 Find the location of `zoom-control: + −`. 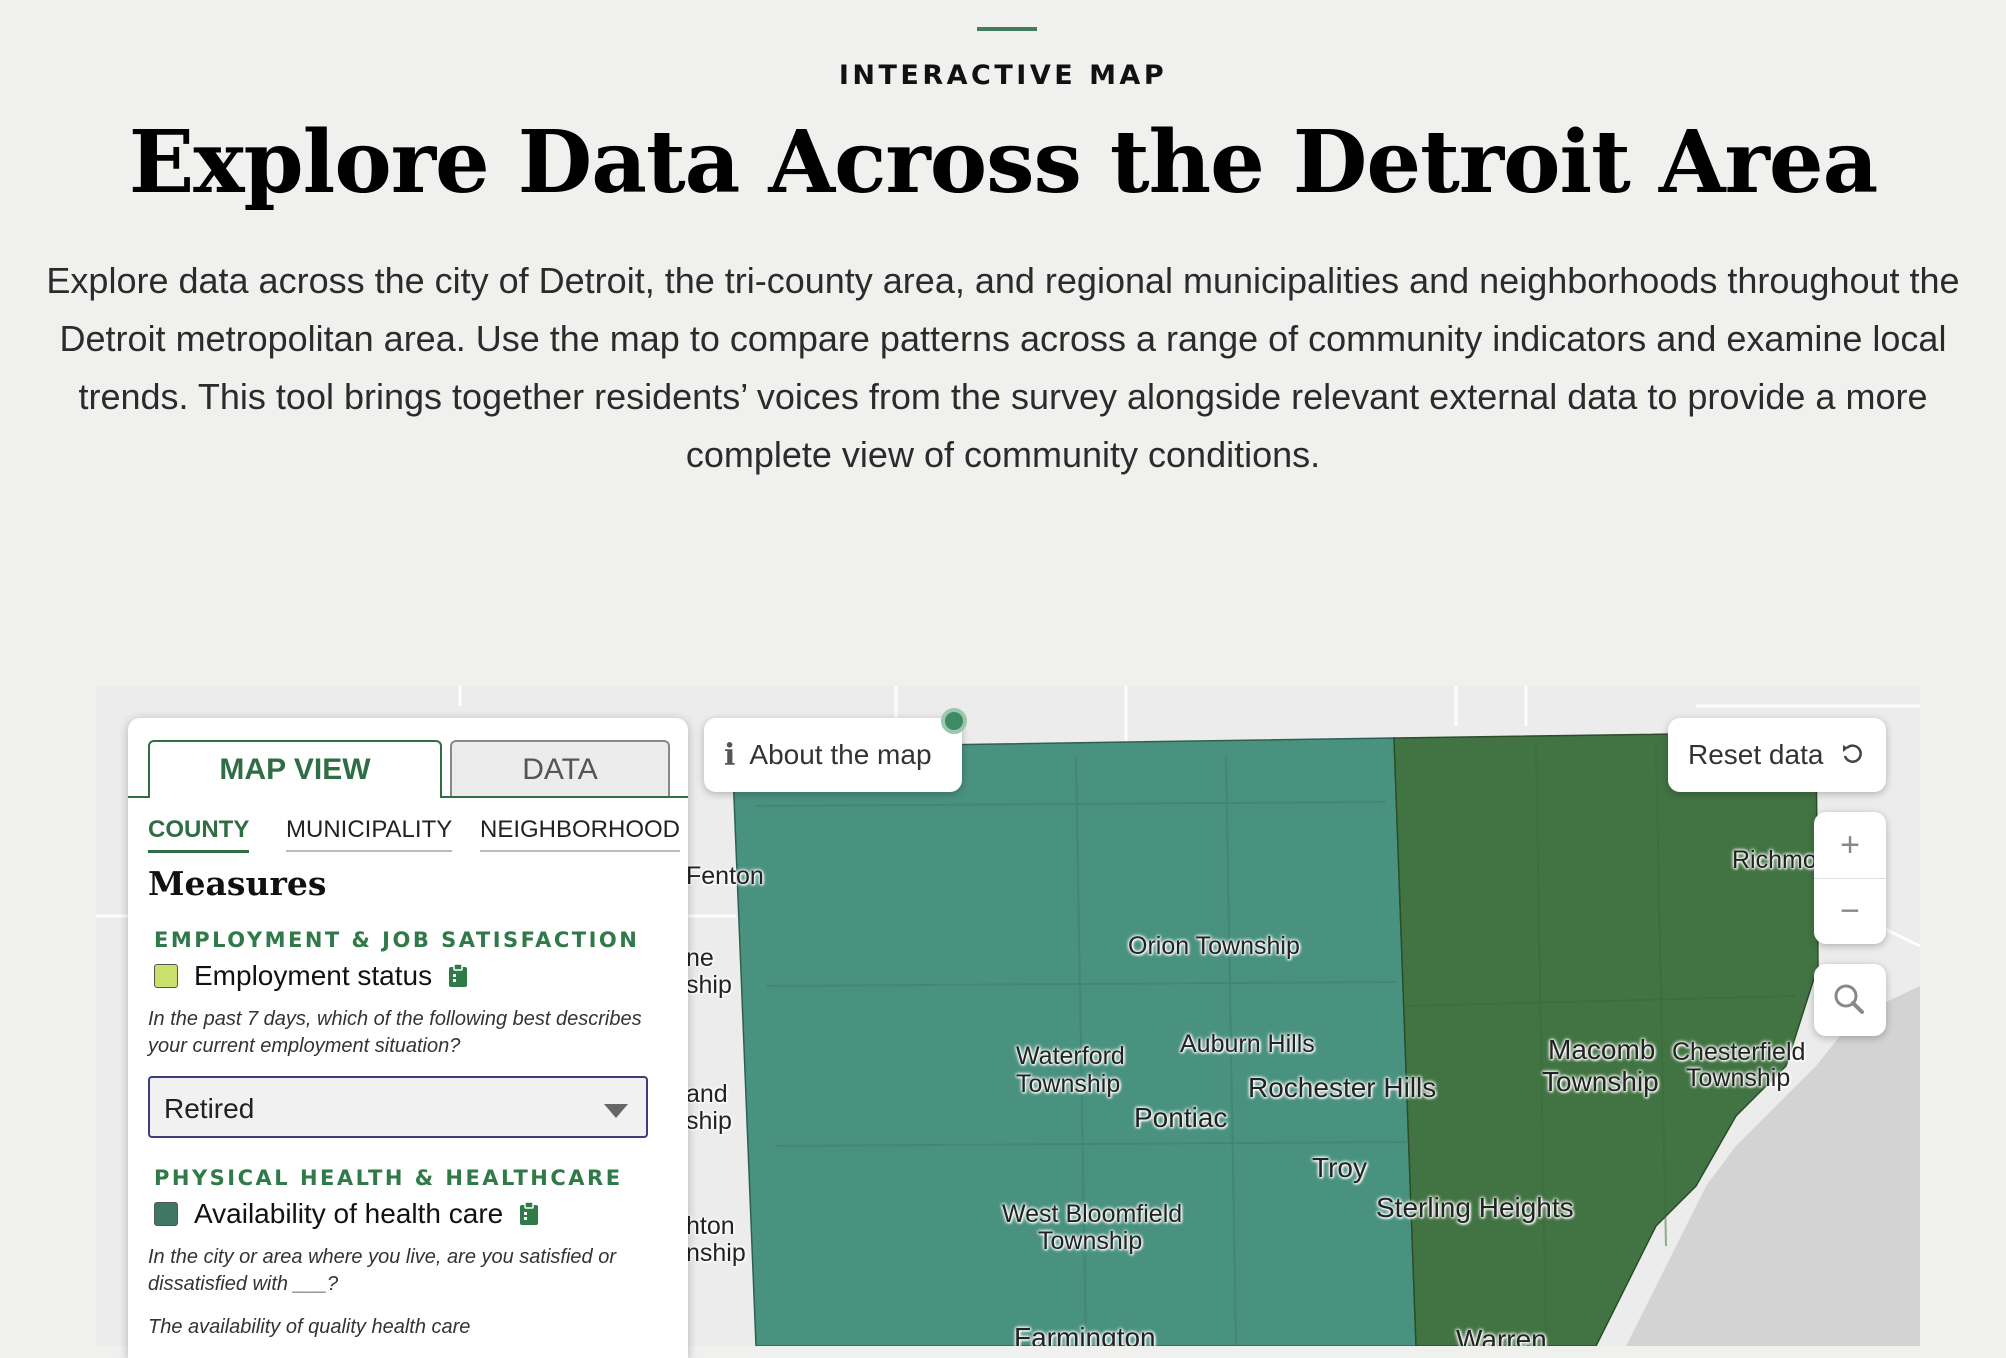

zoom-control: + − is located at coordinates (1850, 878).